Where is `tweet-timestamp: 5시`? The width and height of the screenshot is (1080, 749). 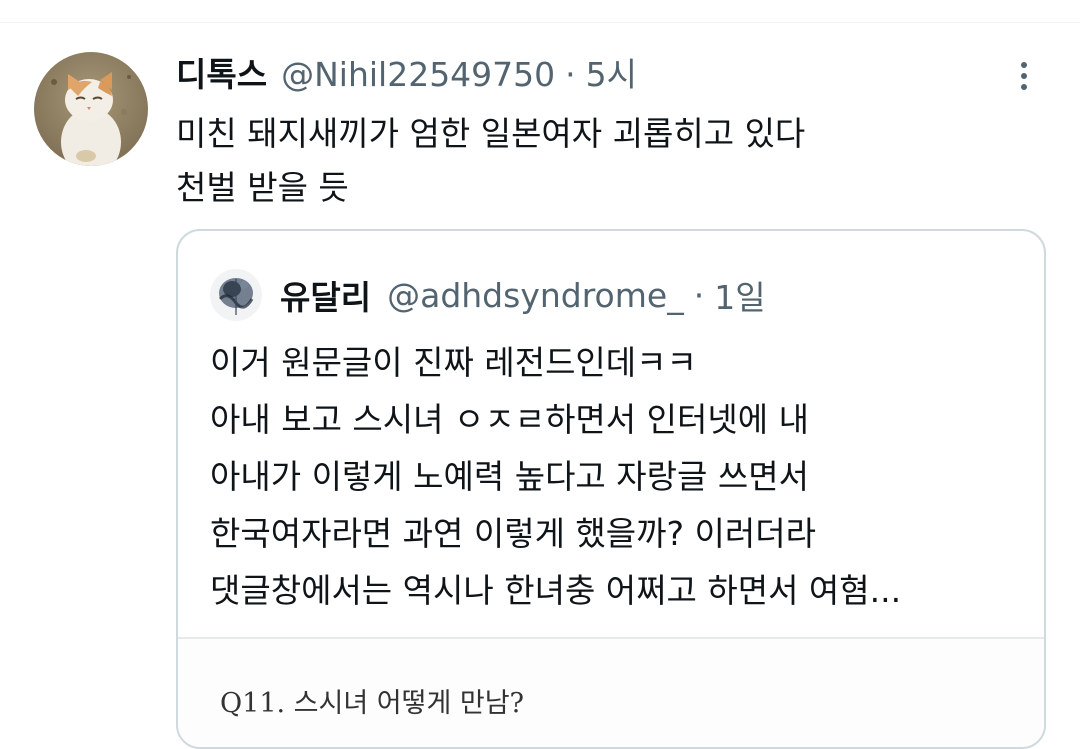
tweet-timestamp: 5시 is located at coordinates (611, 75).